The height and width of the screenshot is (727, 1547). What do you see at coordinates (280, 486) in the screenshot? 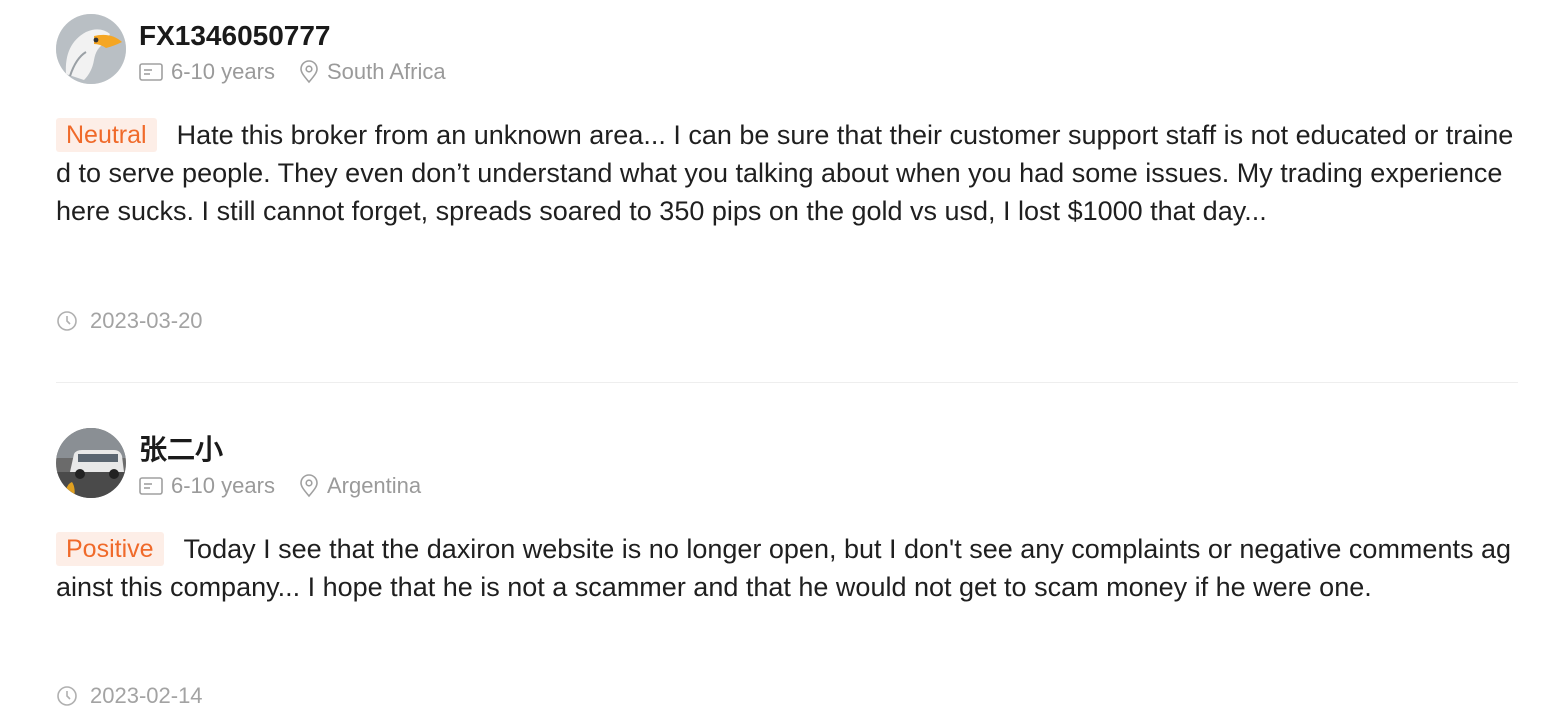
I see `user-meta: 6-10 years Argentina` at bounding box center [280, 486].